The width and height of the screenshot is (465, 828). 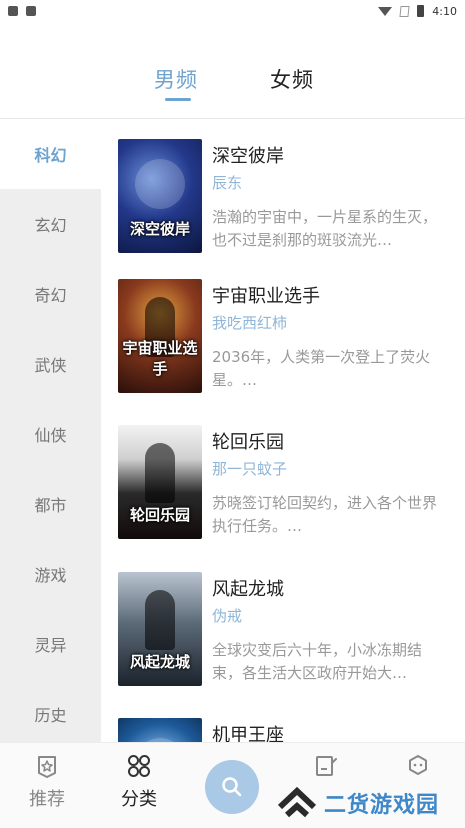 What do you see at coordinates (159, 515) in the screenshot?
I see `cover-title-text: 轮回乐园` at bounding box center [159, 515].